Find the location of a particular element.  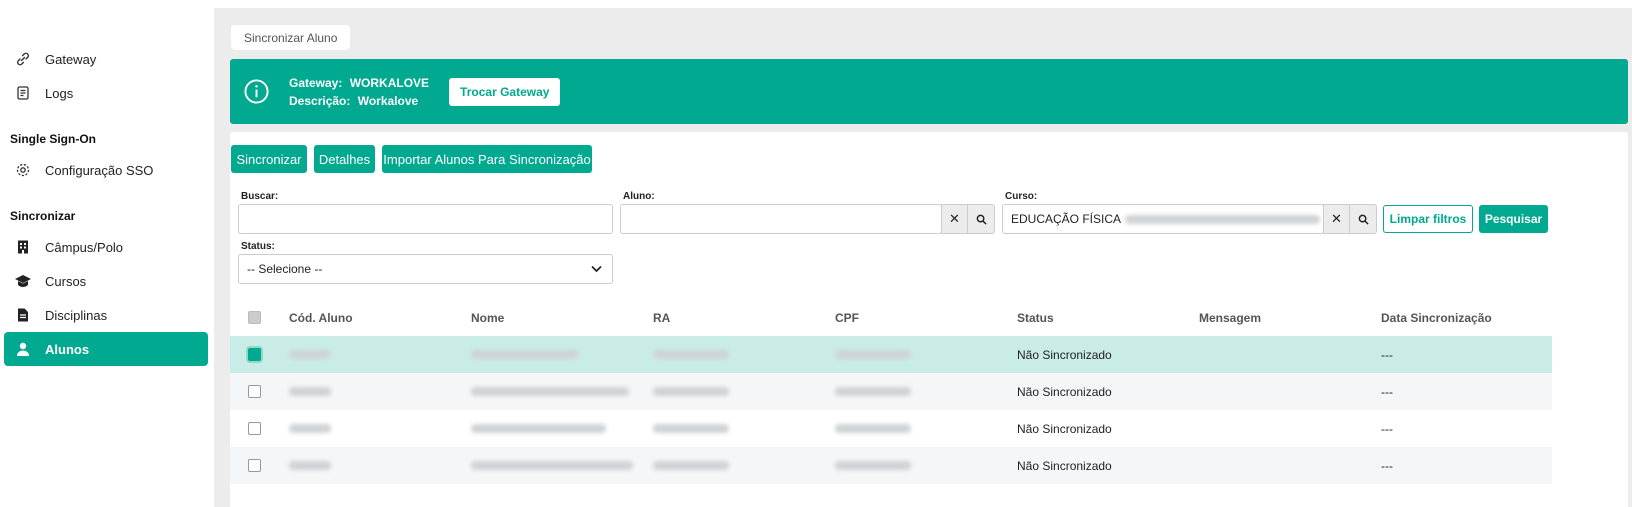

sidebar-item-label: Configuração SSO is located at coordinates (99, 170).